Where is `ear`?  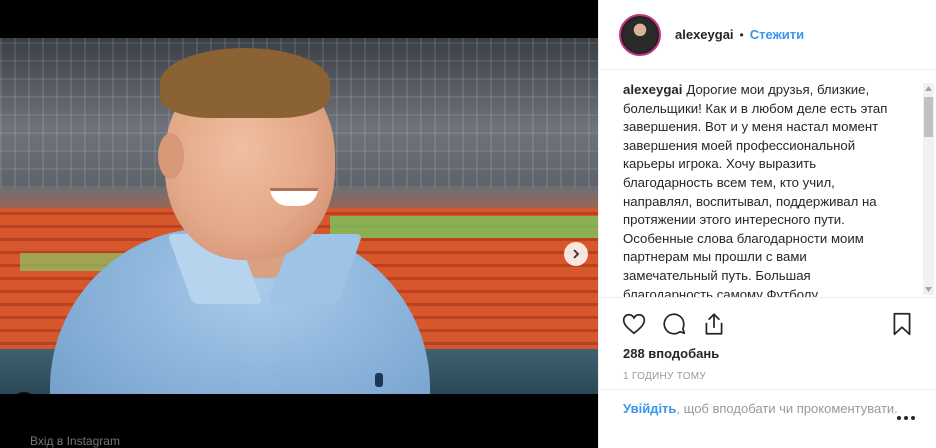
ear is located at coordinates (171, 156).